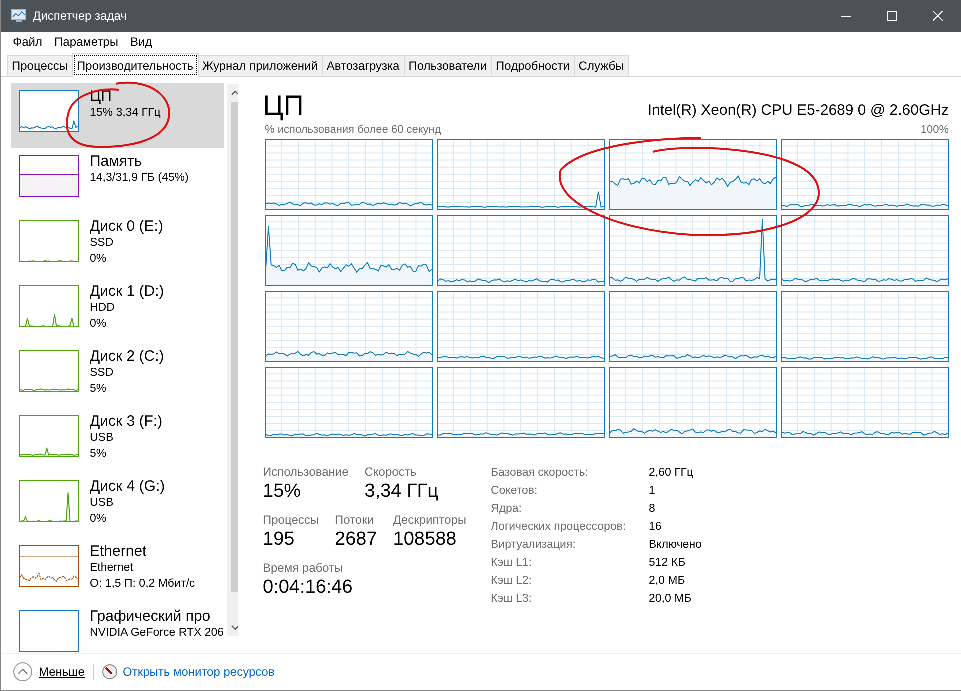 This screenshot has height=691, width=961. What do you see at coordinates (938, 16) in the screenshot?
I see `close-icon` at bounding box center [938, 16].